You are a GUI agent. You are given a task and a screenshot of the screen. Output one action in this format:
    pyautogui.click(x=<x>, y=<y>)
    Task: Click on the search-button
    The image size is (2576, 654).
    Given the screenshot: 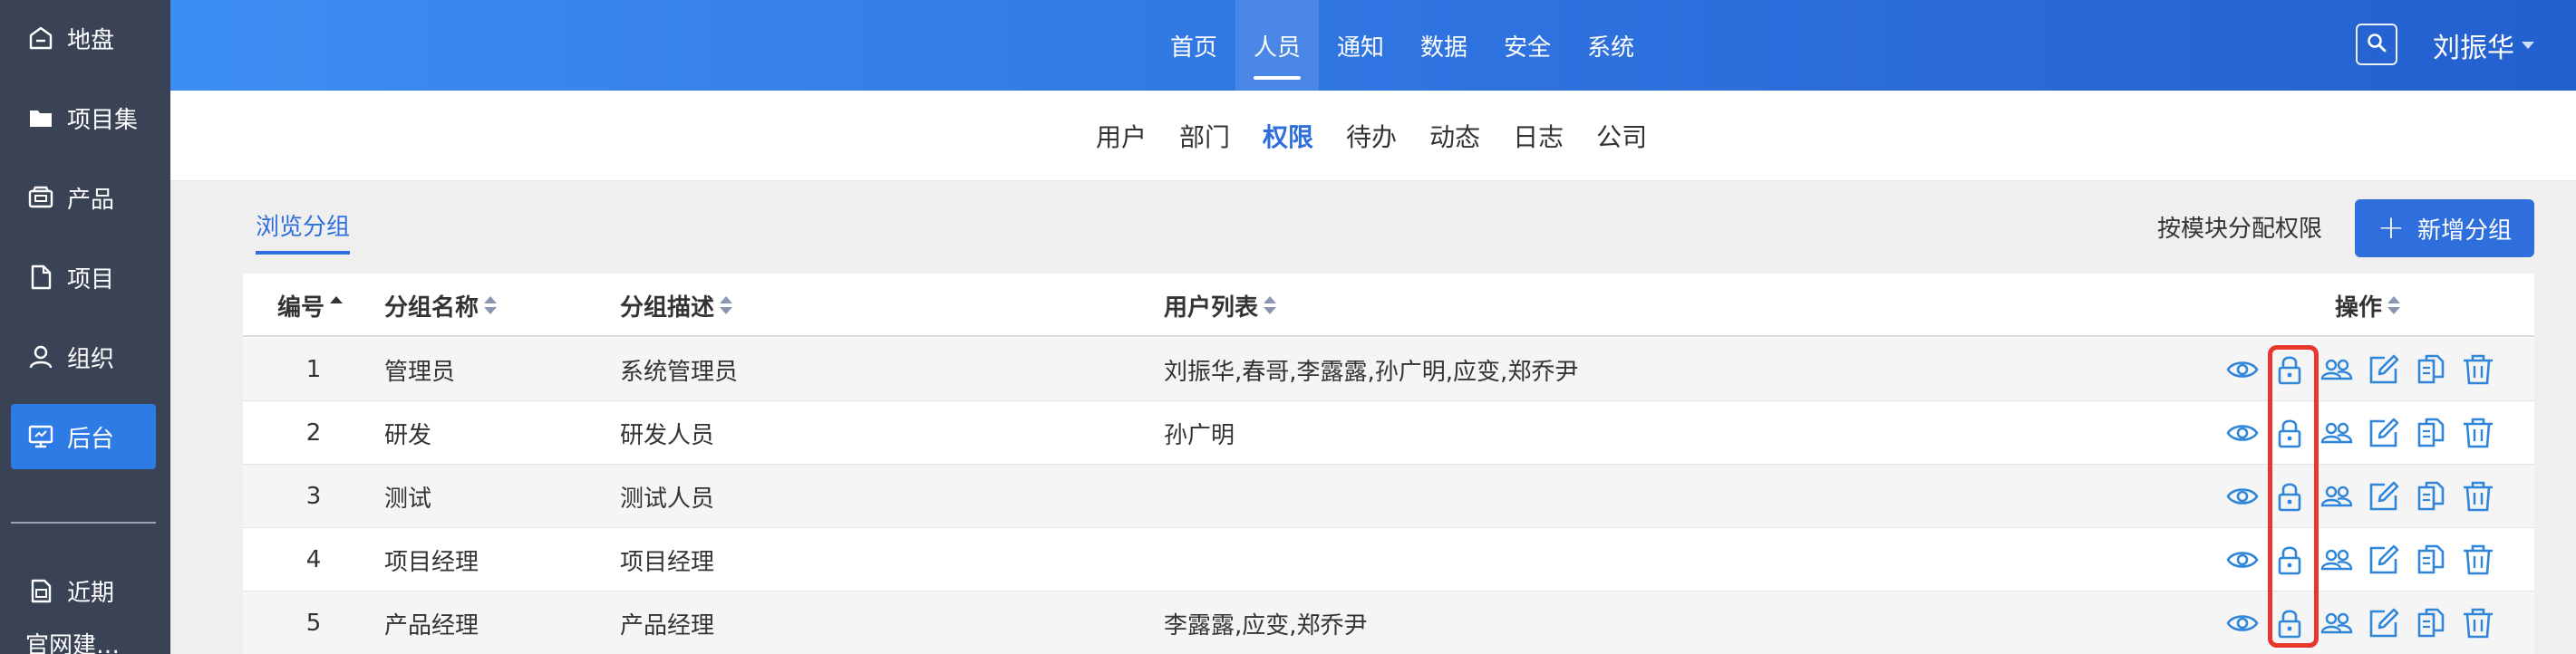 What is the action you would take?
    pyautogui.click(x=2376, y=44)
    